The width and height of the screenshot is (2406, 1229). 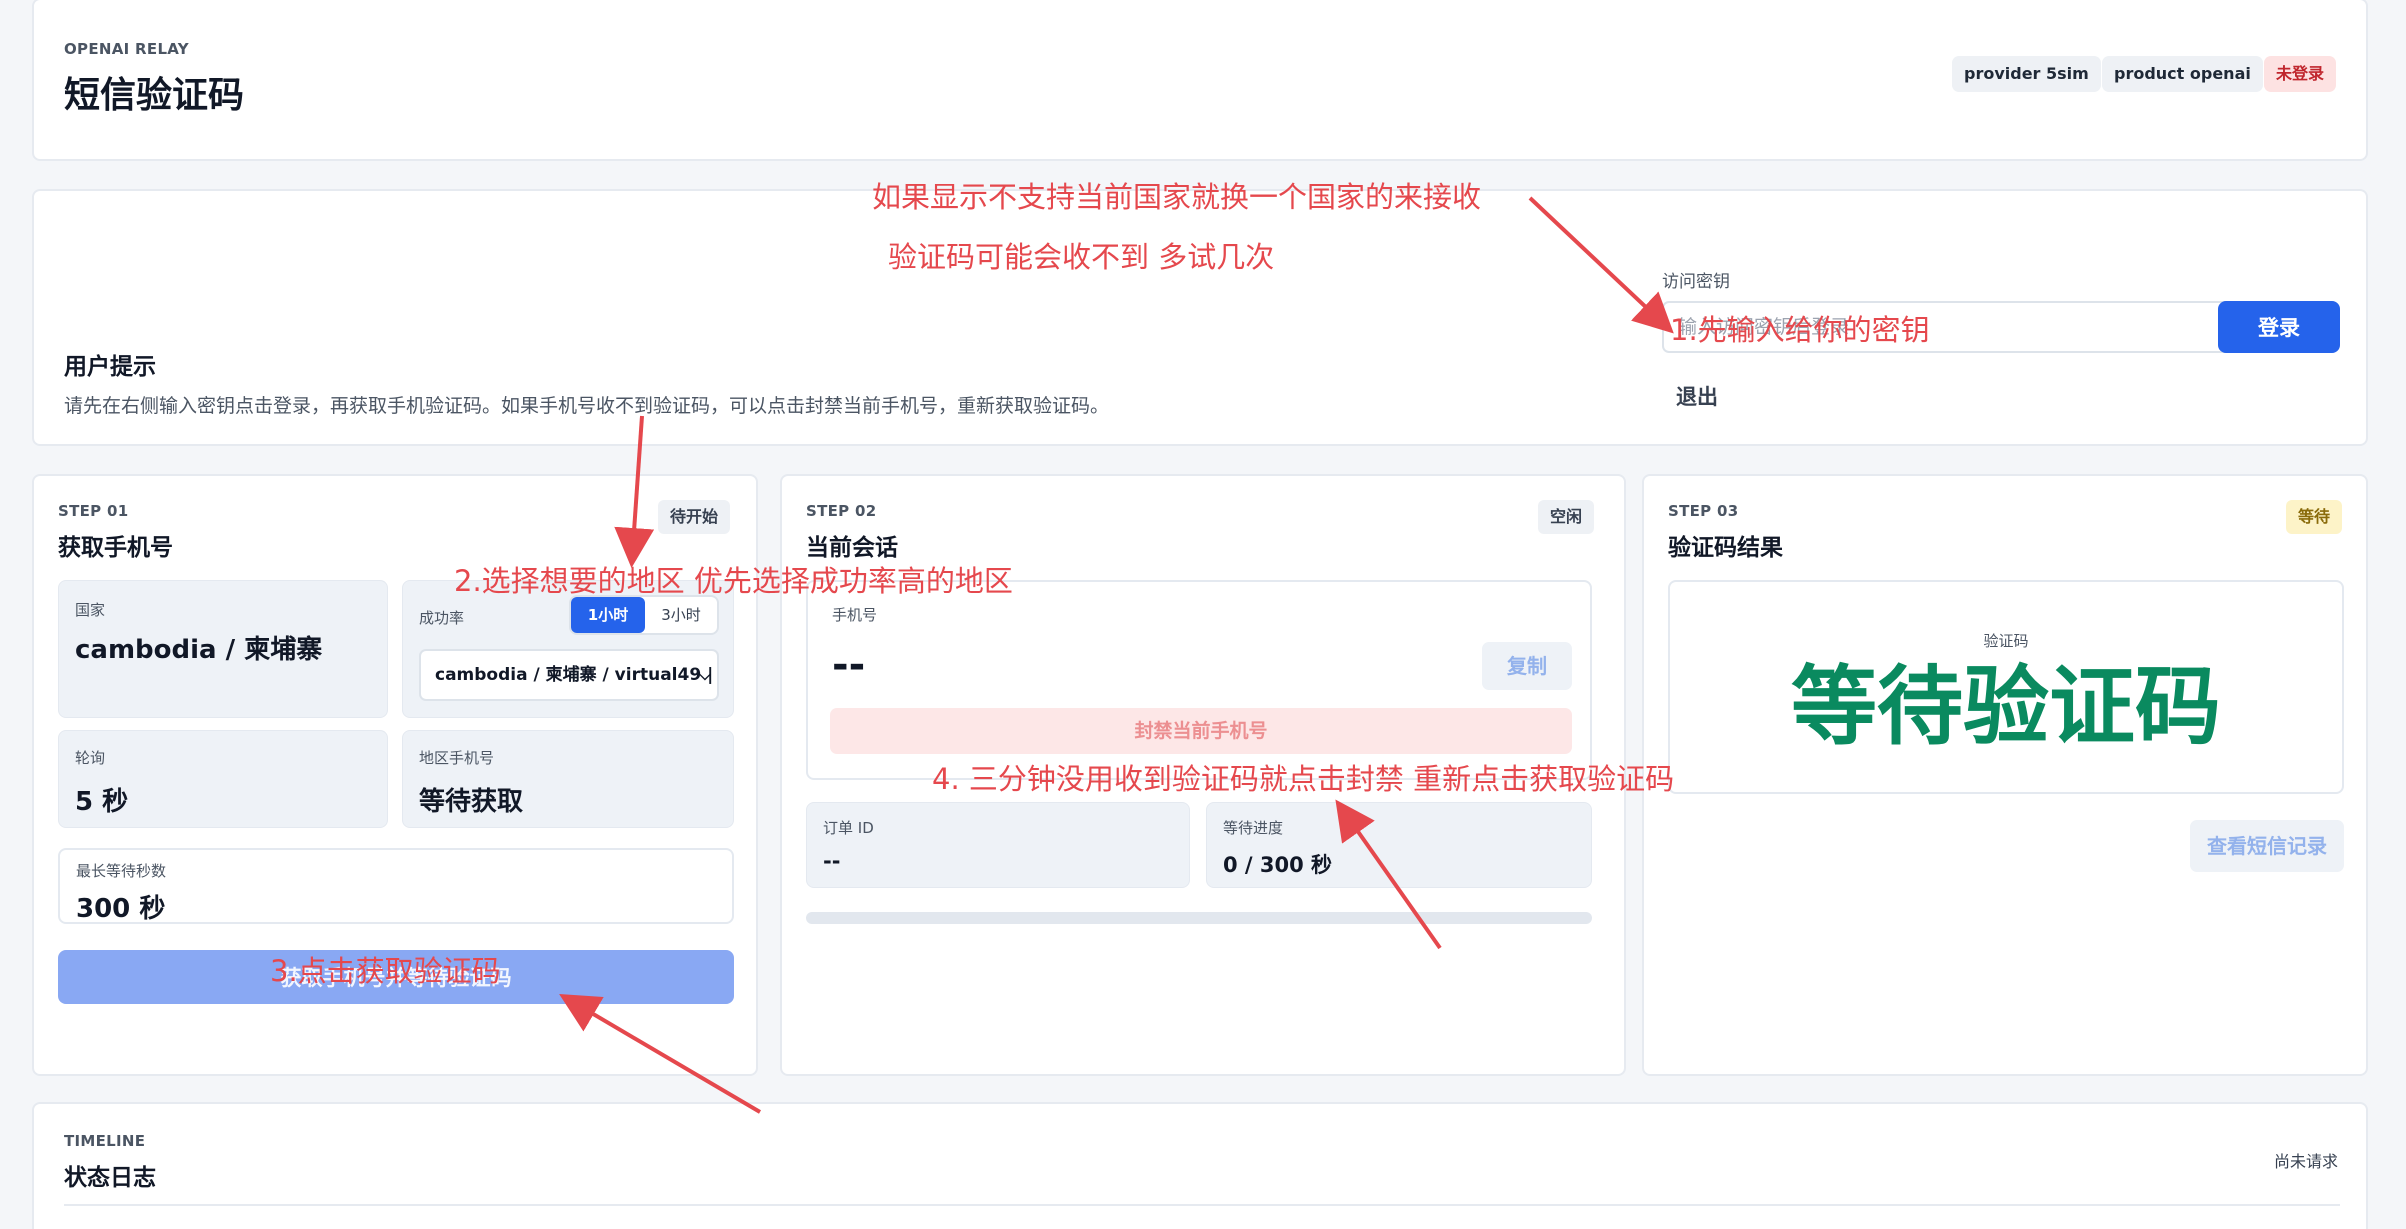 I want to click on code-label: 验证码, so click(x=2006, y=641).